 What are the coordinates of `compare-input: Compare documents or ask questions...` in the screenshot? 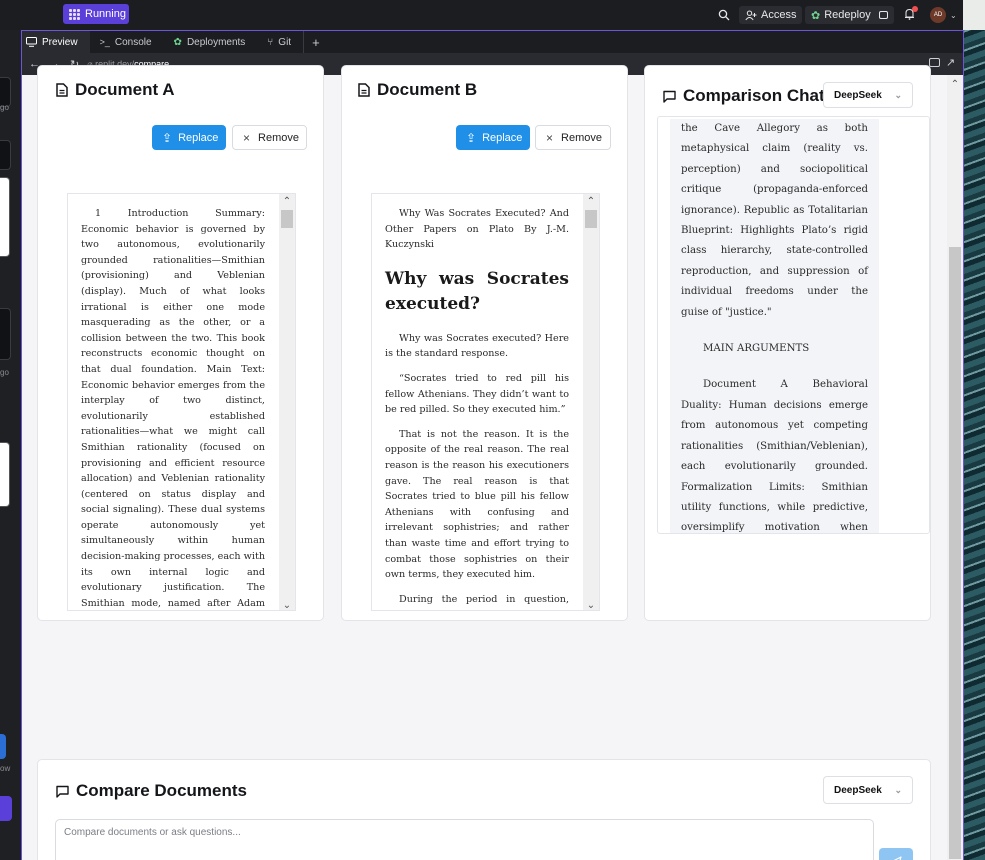 It's located at (464, 839).